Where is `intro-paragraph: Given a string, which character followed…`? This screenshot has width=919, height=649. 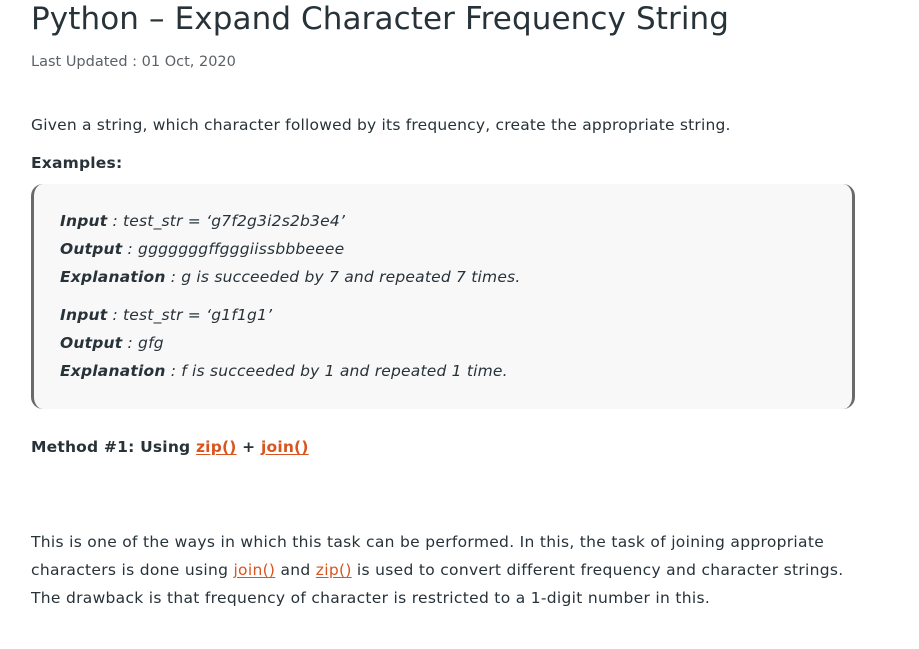 intro-paragraph: Given a string, which character followed… is located at coordinates (381, 125).